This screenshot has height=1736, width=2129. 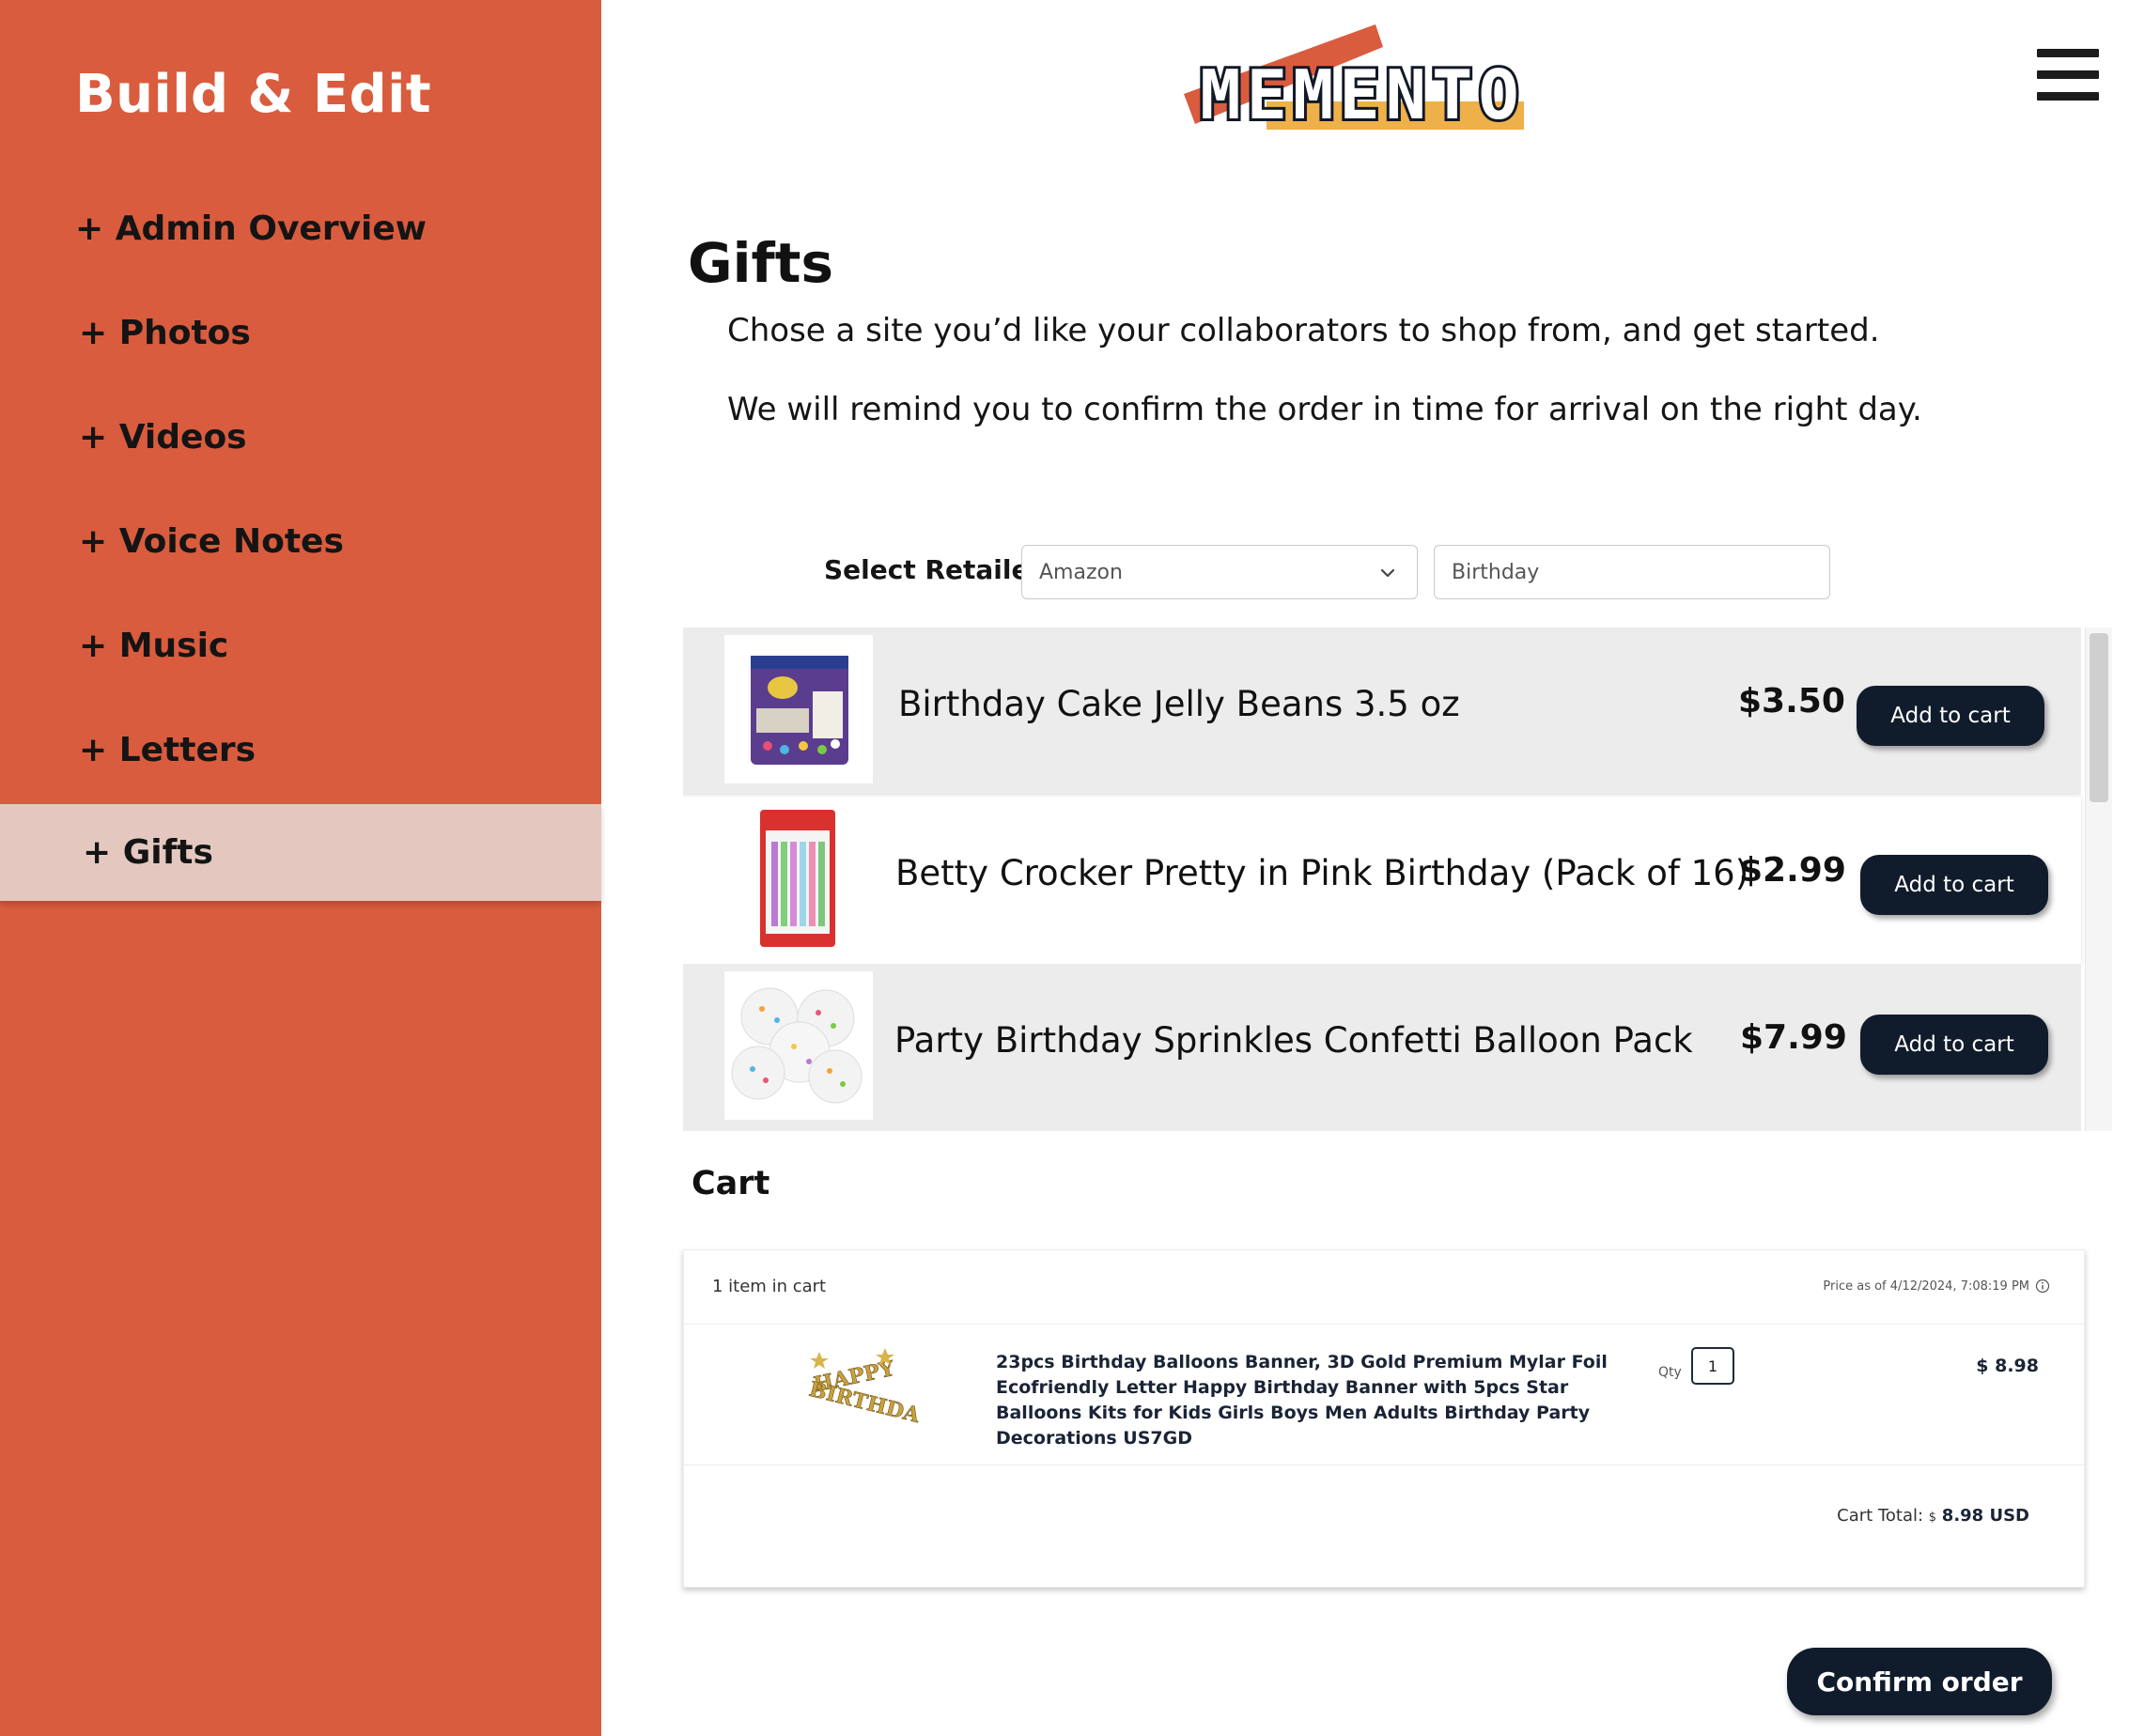 What do you see at coordinates (301, 228) in the screenshot?
I see `sidebar-item-admin-overview: + Admin Overview` at bounding box center [301, 228].